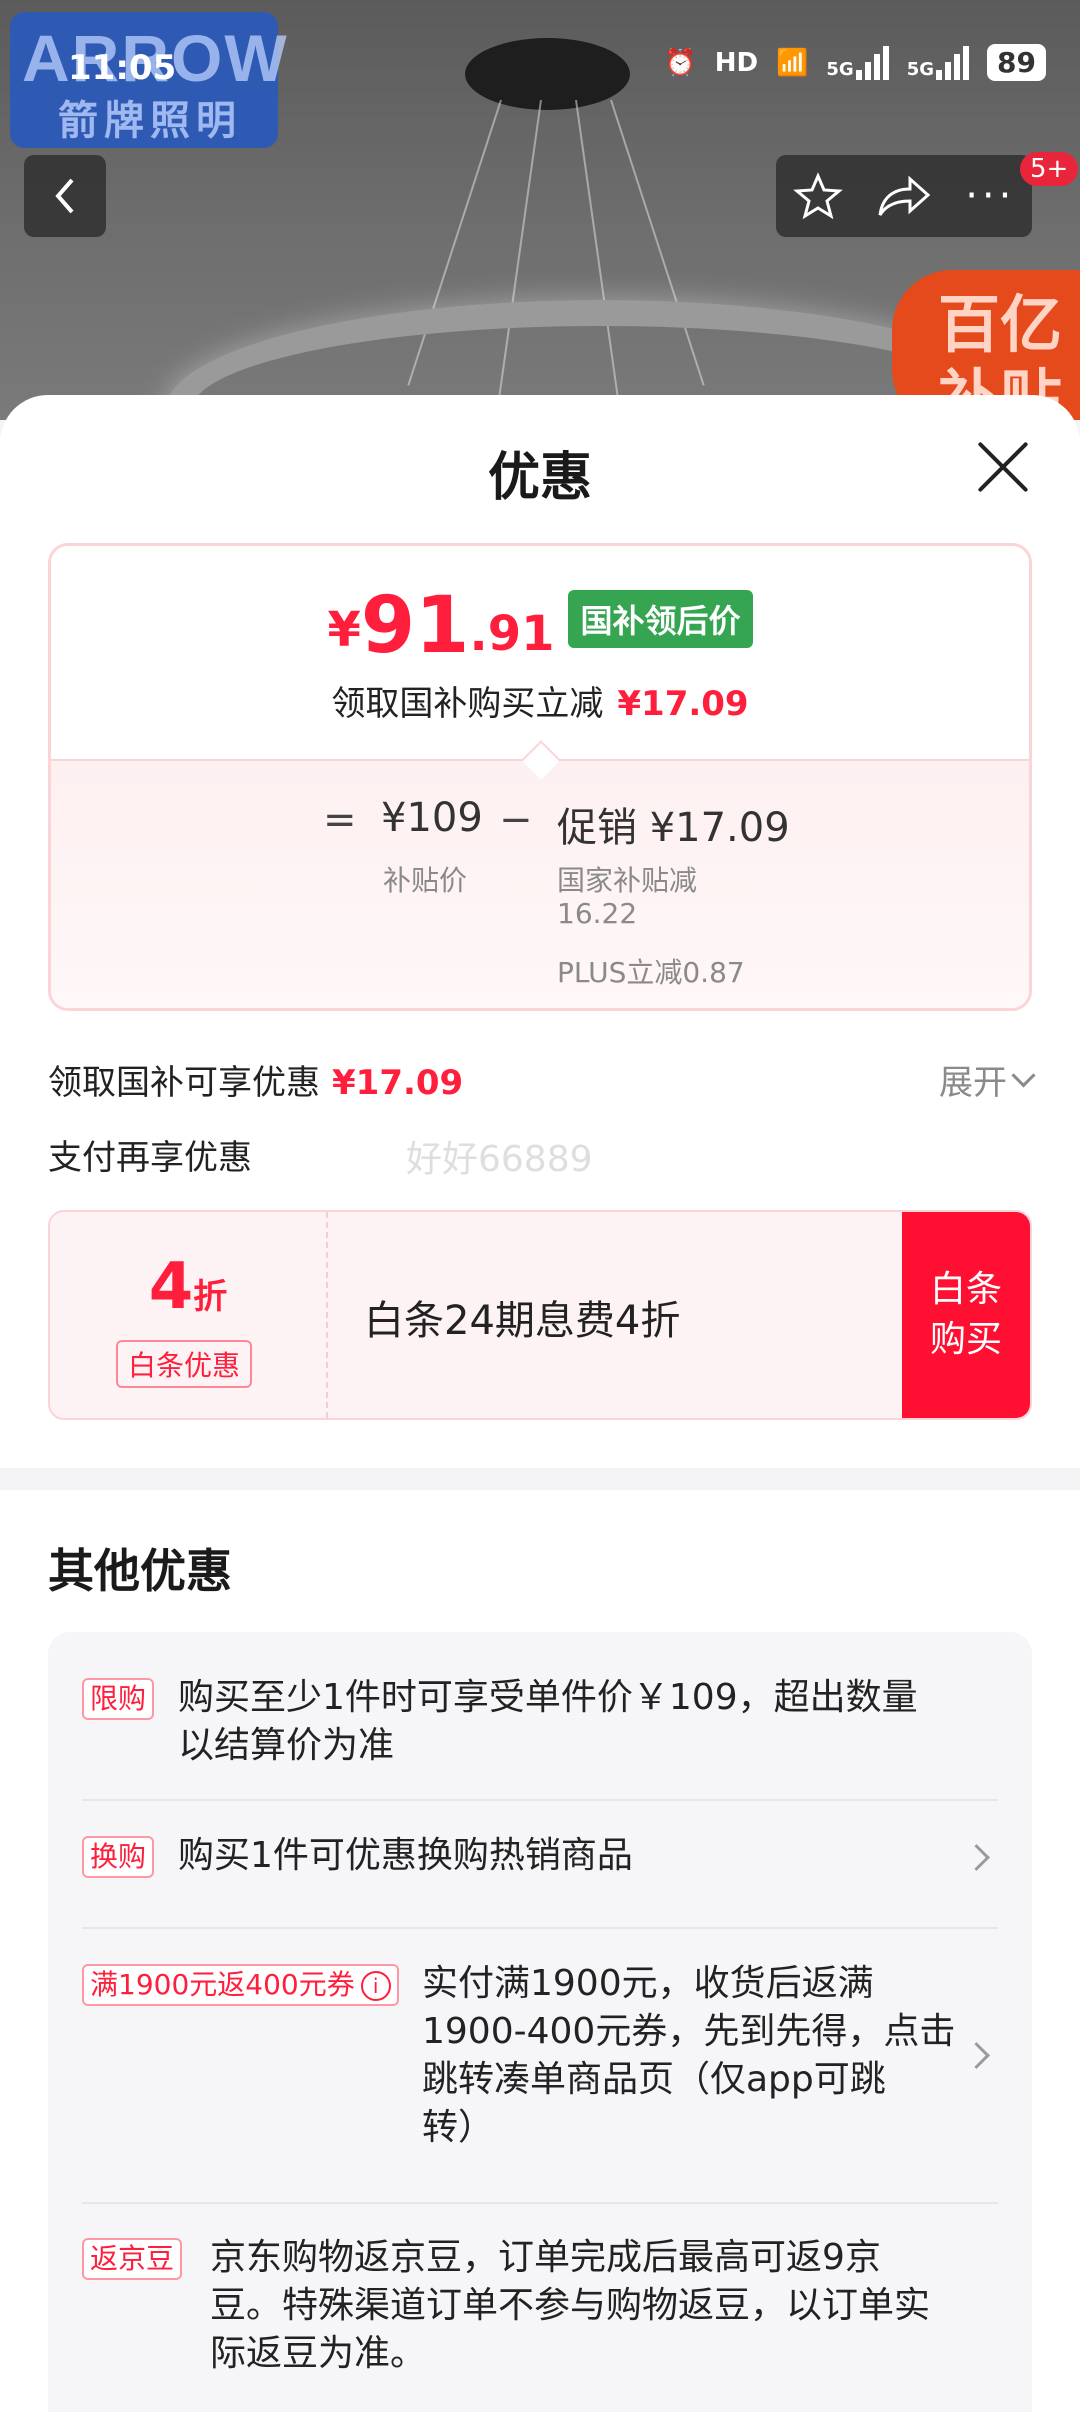 The image size is (1080, 2412). I want to click on offer-item-exchange: 换购 购买1件可优惠换购热销商品, so click(540, 1862).